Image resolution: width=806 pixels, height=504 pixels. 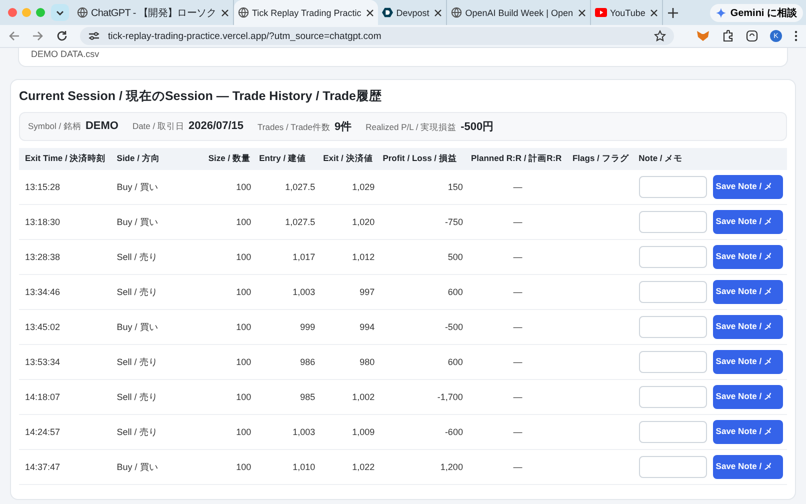 I want to click on maximize-window-icon, so click(x=40, y=12).